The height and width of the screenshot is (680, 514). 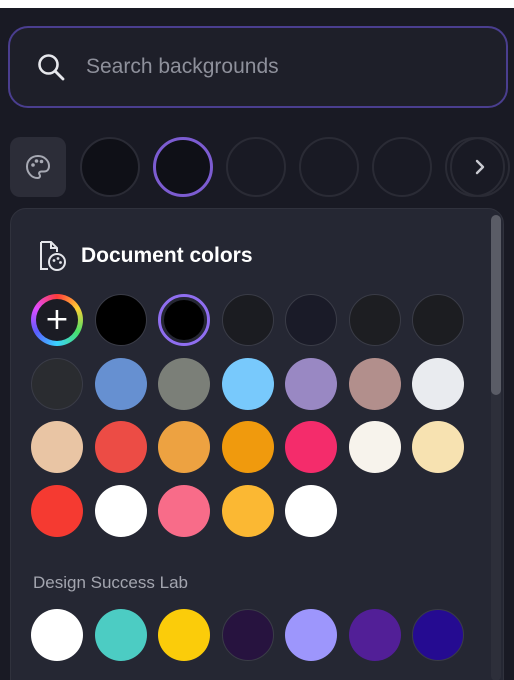 I want to click on plus-icon: +, so click(x=57, y=319).